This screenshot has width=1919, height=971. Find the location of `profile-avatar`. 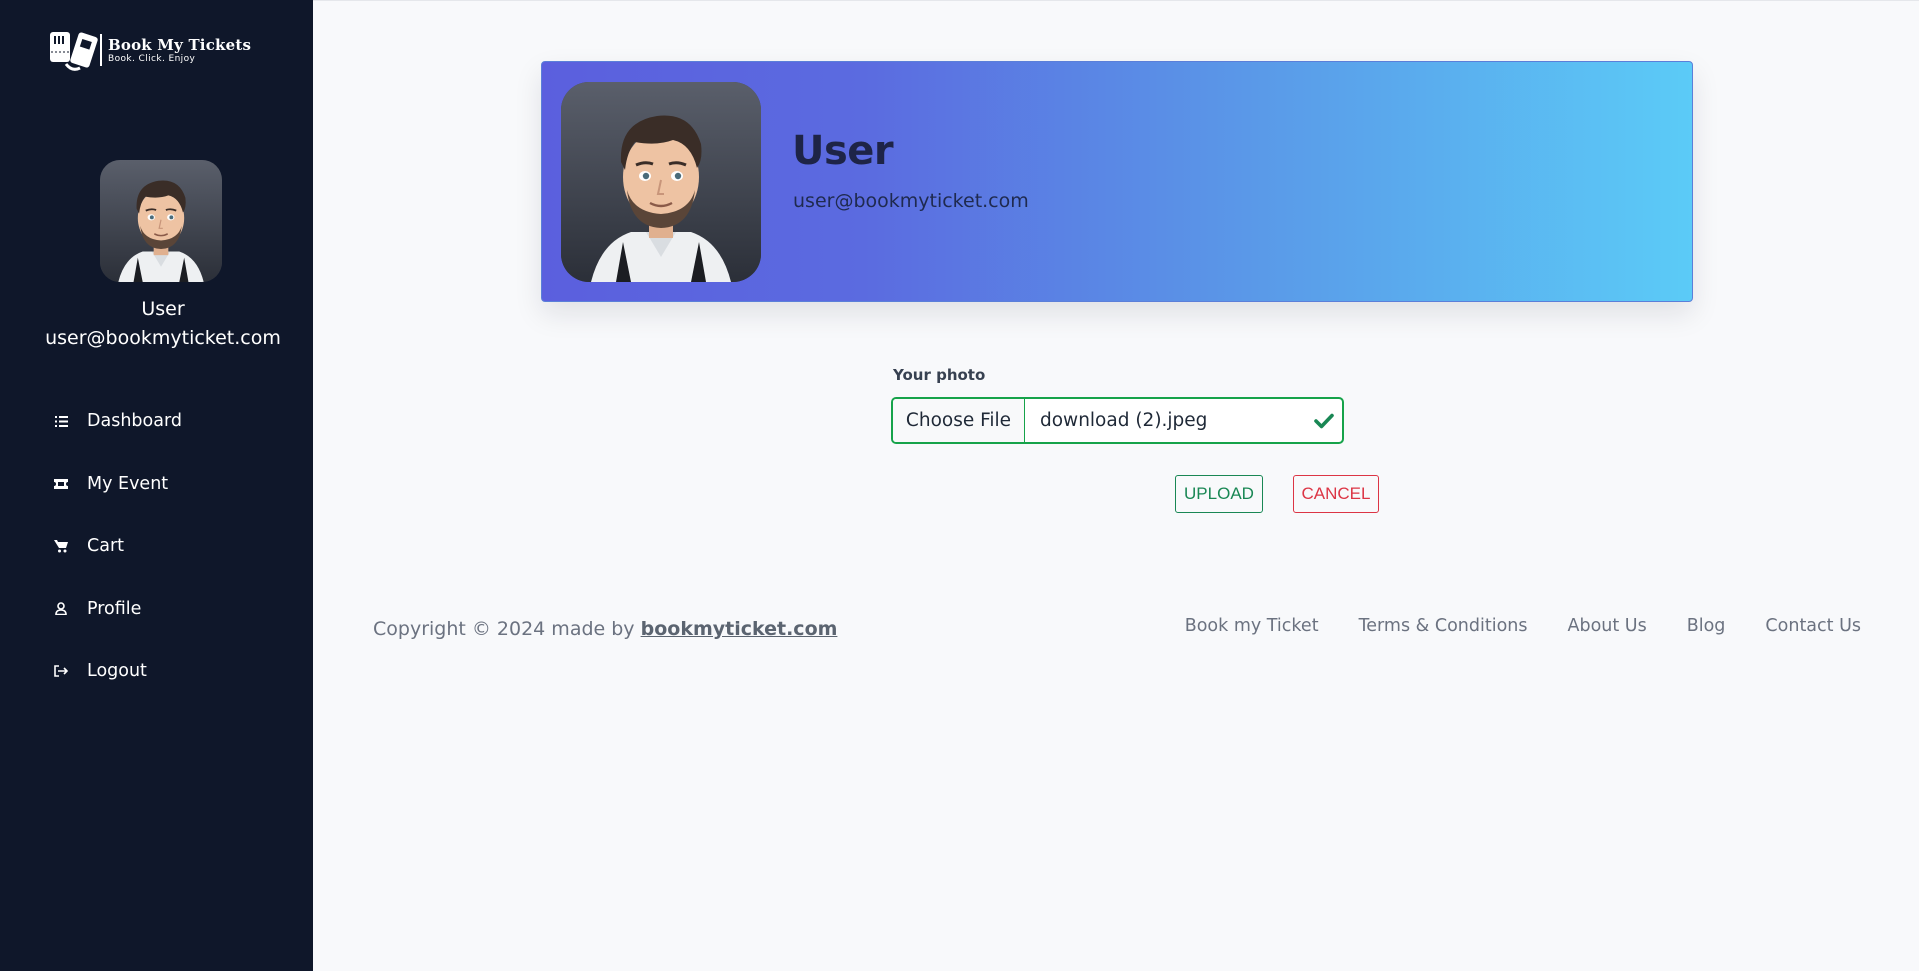

profile-avatar is located at coordinates (661, 182).